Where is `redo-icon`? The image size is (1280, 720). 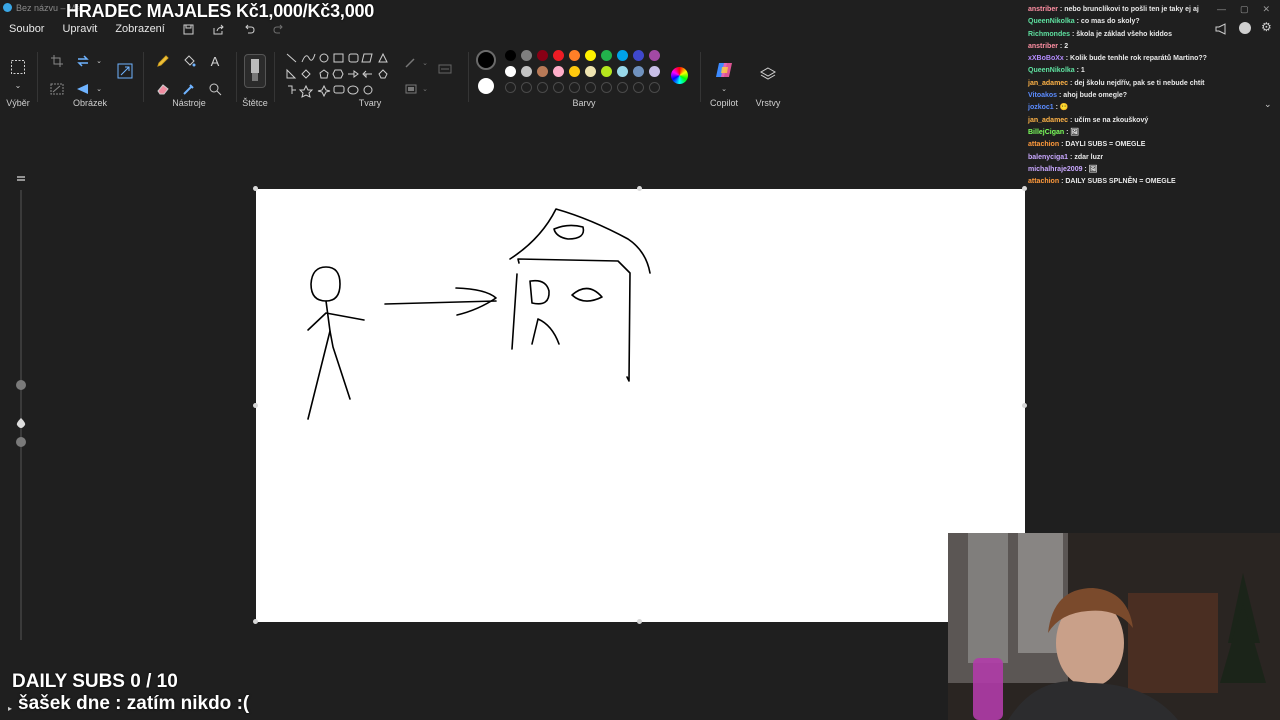 redo-icon is located at coordinates (279, 29).